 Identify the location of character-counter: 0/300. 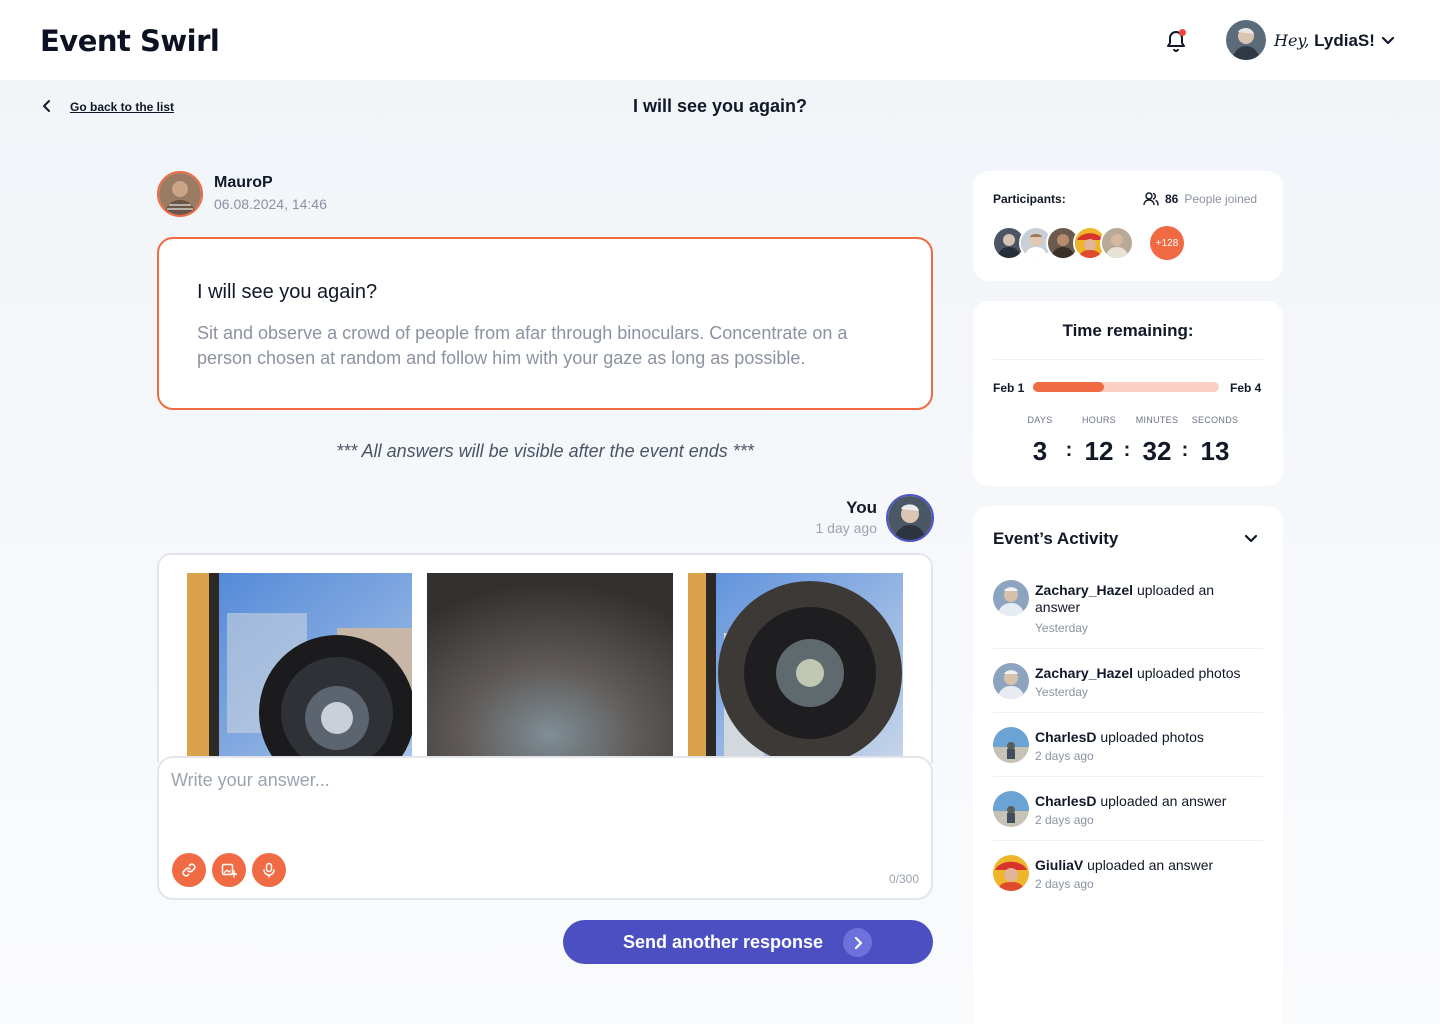
(903, 879).